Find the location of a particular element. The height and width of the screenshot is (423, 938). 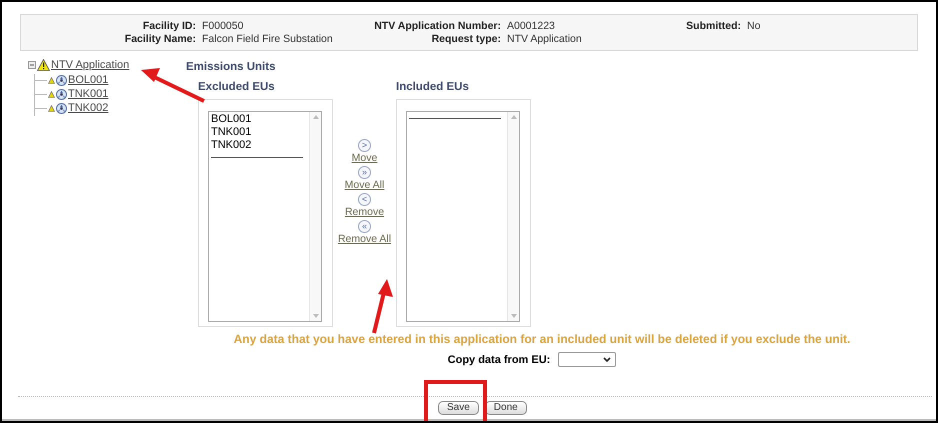

field-value: No is located at coordinates (753, 26).